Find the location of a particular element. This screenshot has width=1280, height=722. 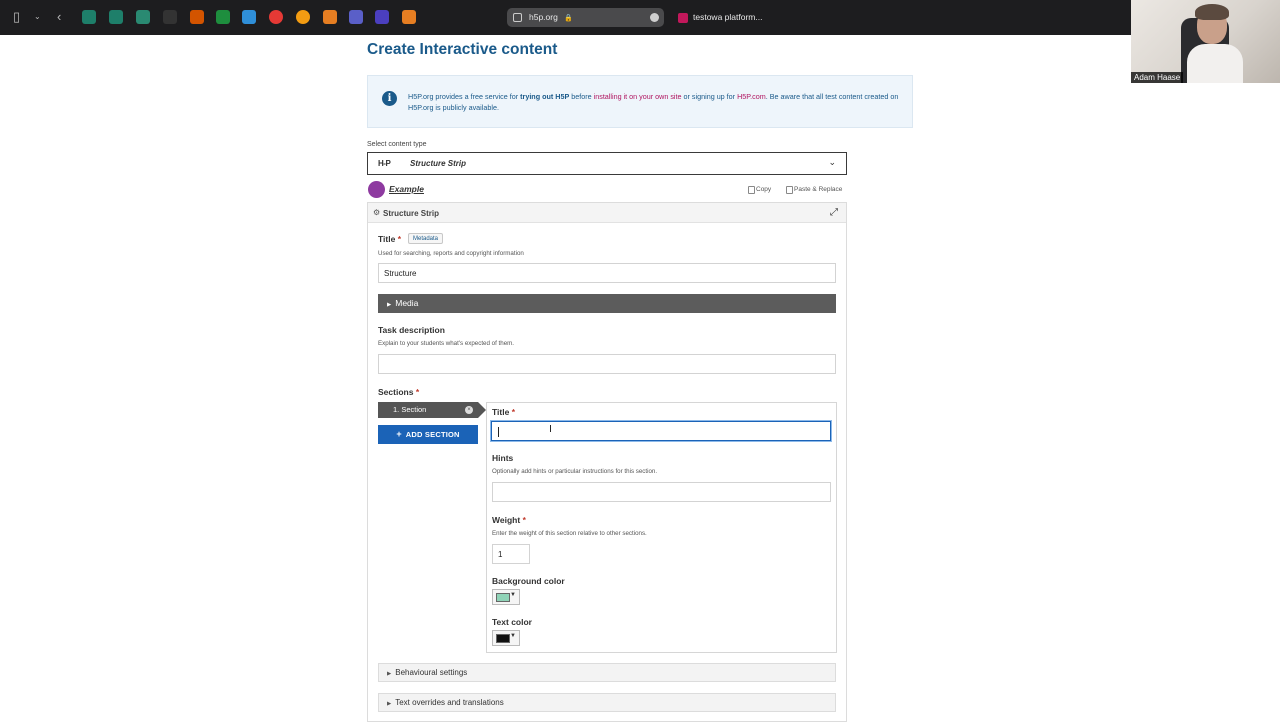

h5p-logo: H-P is located at coordinates (384, 163).